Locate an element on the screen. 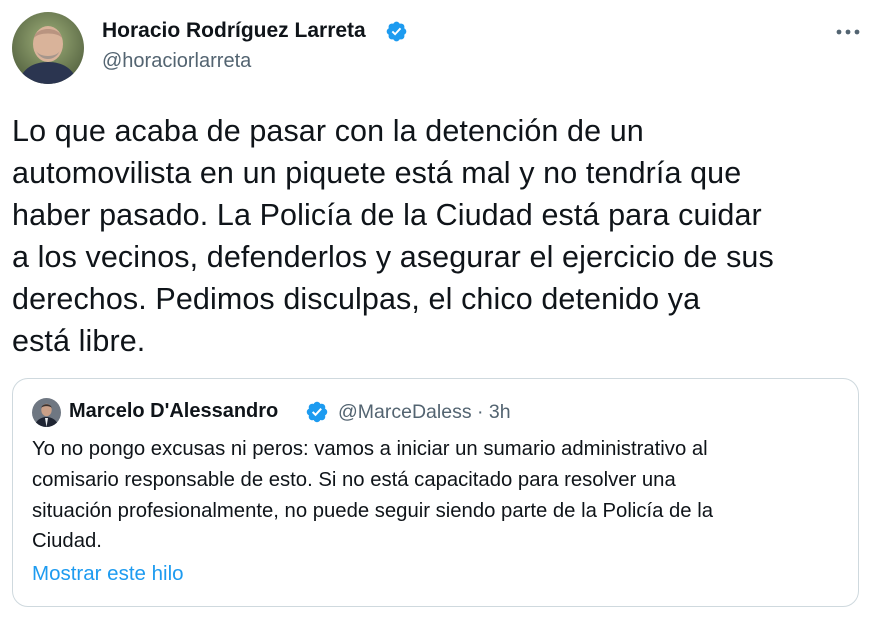  author-name: Horacio Rodríguez Larreta is located at coordinates (234, 31).